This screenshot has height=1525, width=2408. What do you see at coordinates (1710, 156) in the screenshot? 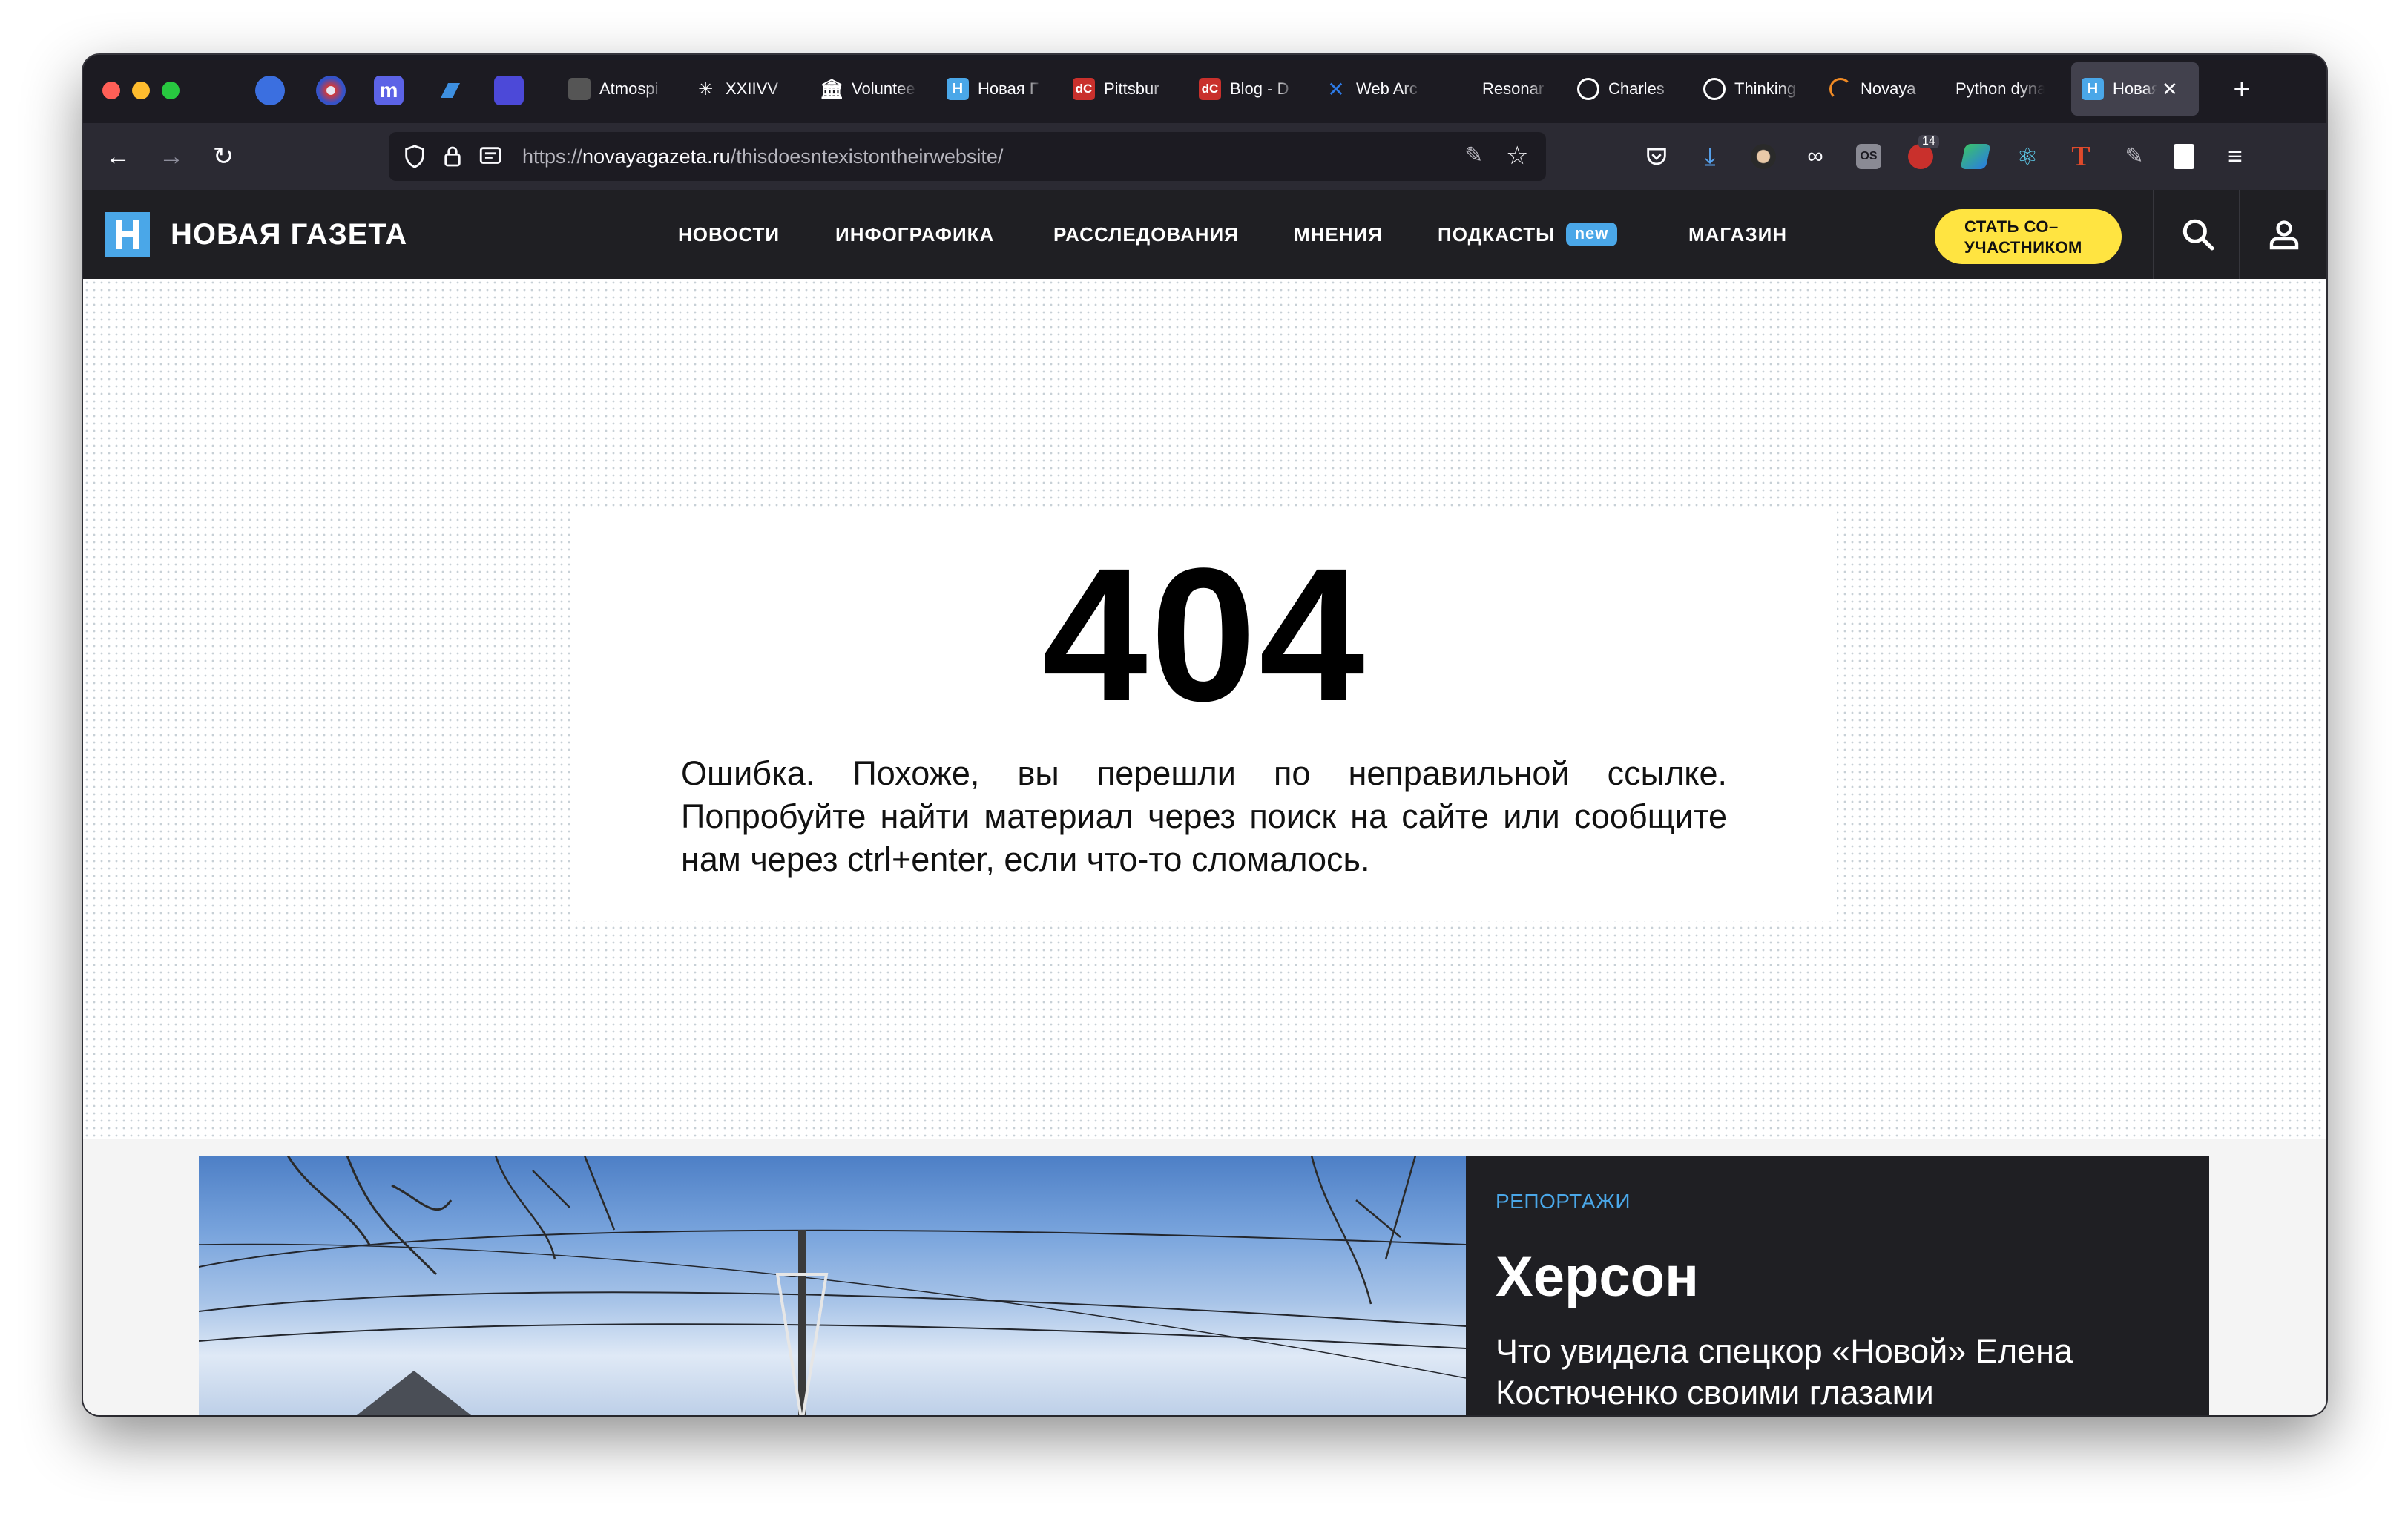
I see `downloads-icon: ⤓` at bounding box center [1710, 156].